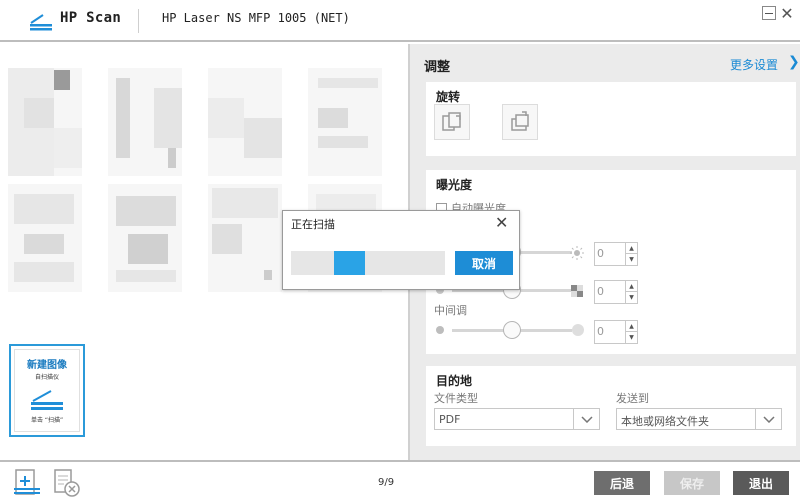 The width and height of the screenshot is (800, 503). I want to click on app-name: HP Scan, so click(91, 18).